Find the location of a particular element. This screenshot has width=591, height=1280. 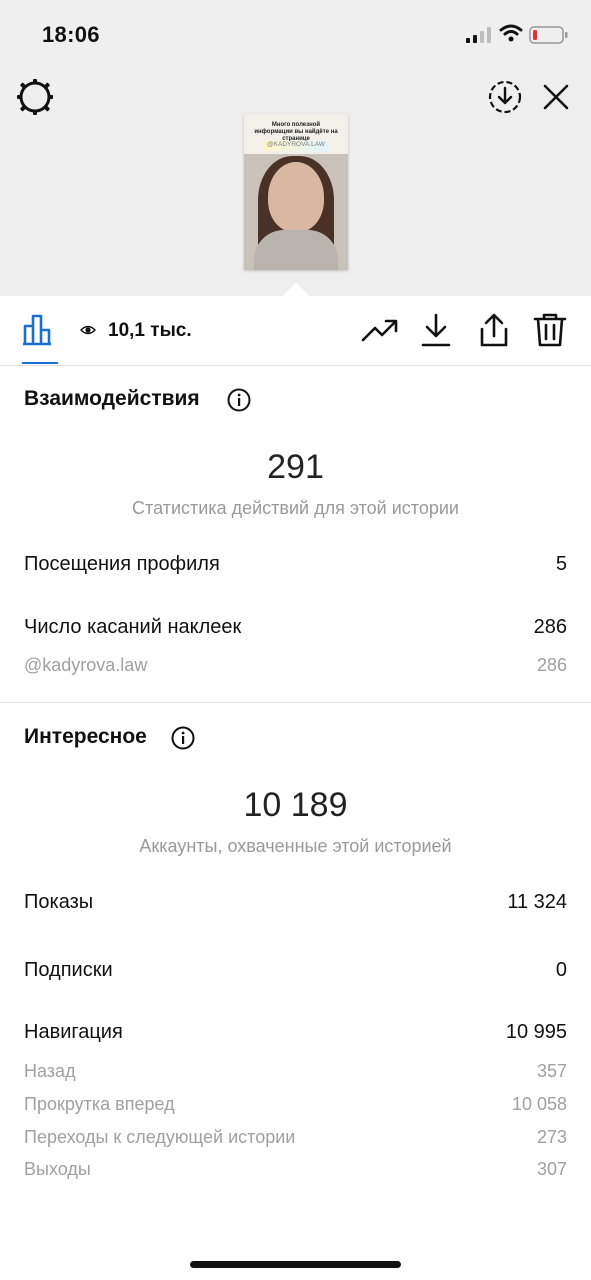

trash-icon is located at coordinates (550, 330).